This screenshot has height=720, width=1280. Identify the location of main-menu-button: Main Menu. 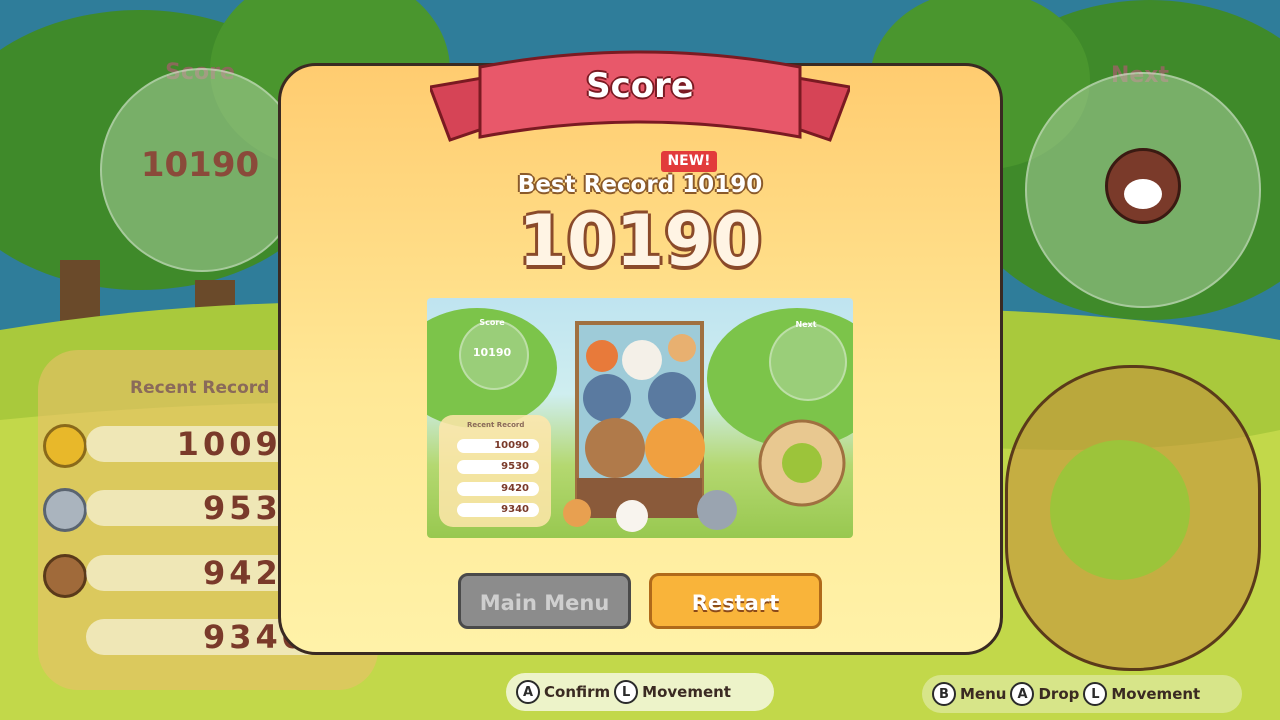
(544, 601).